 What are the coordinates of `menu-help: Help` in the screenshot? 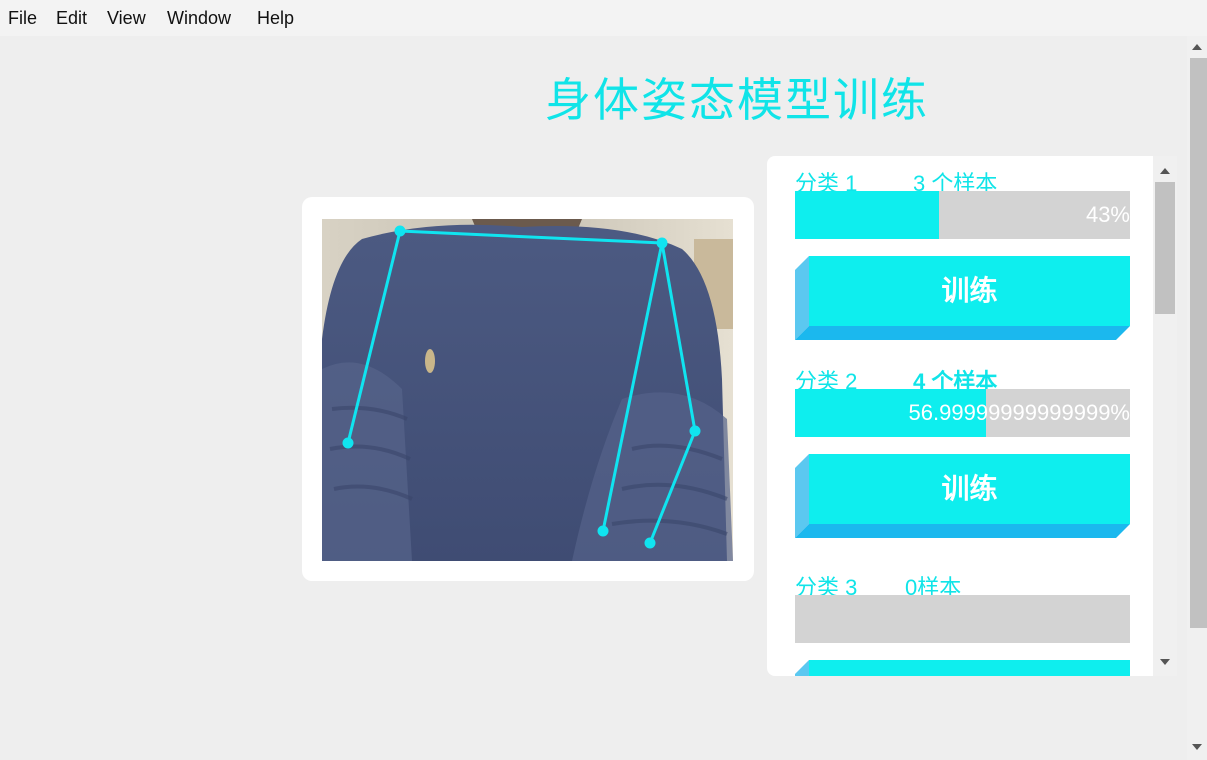 It's located at (275, 18).